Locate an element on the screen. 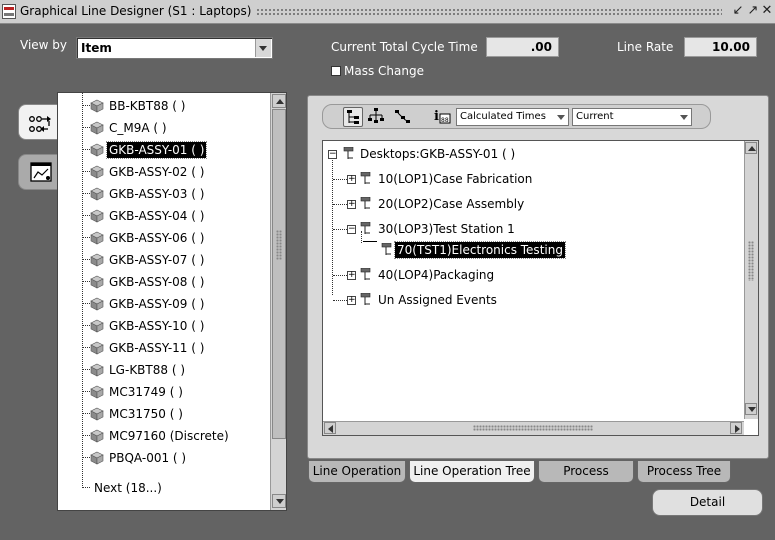 The image size is (775, 540). tree-item: GKB-ASSY-06 ( ) is located at coordinates (144, 237).